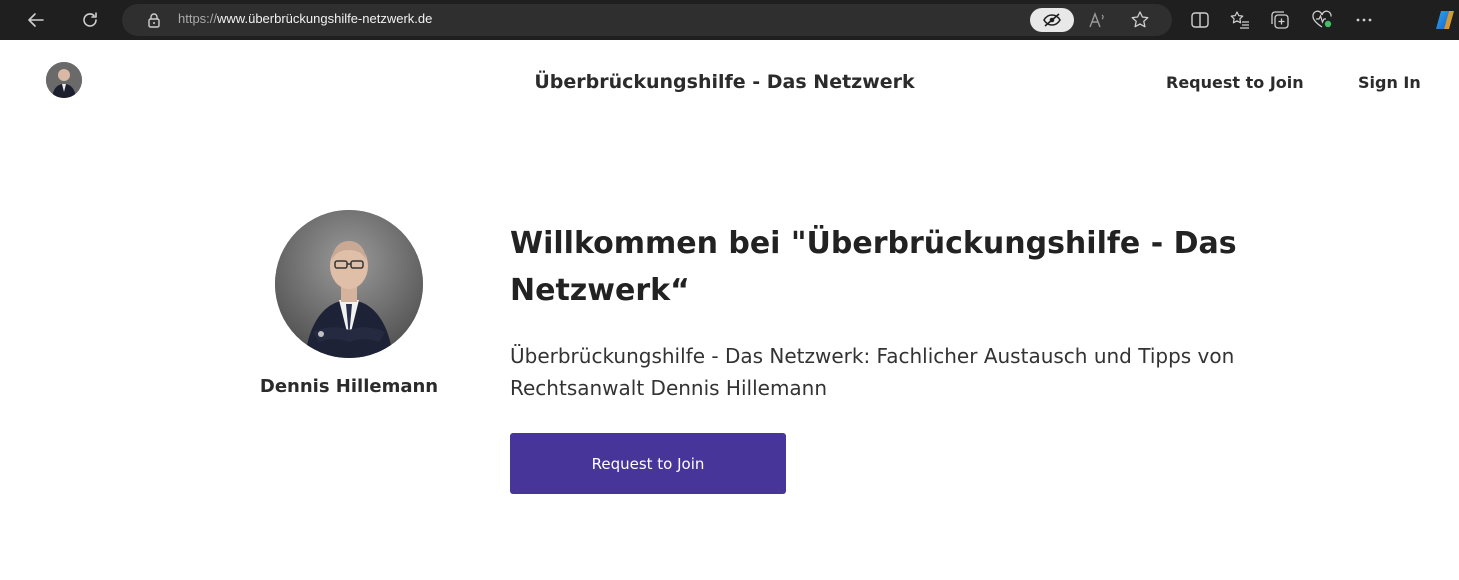  Describe the element at coordinates (325, 18) in the screenshot. I see `url-host: www.überbrückungshilfe-netzwerk.de` at that location.